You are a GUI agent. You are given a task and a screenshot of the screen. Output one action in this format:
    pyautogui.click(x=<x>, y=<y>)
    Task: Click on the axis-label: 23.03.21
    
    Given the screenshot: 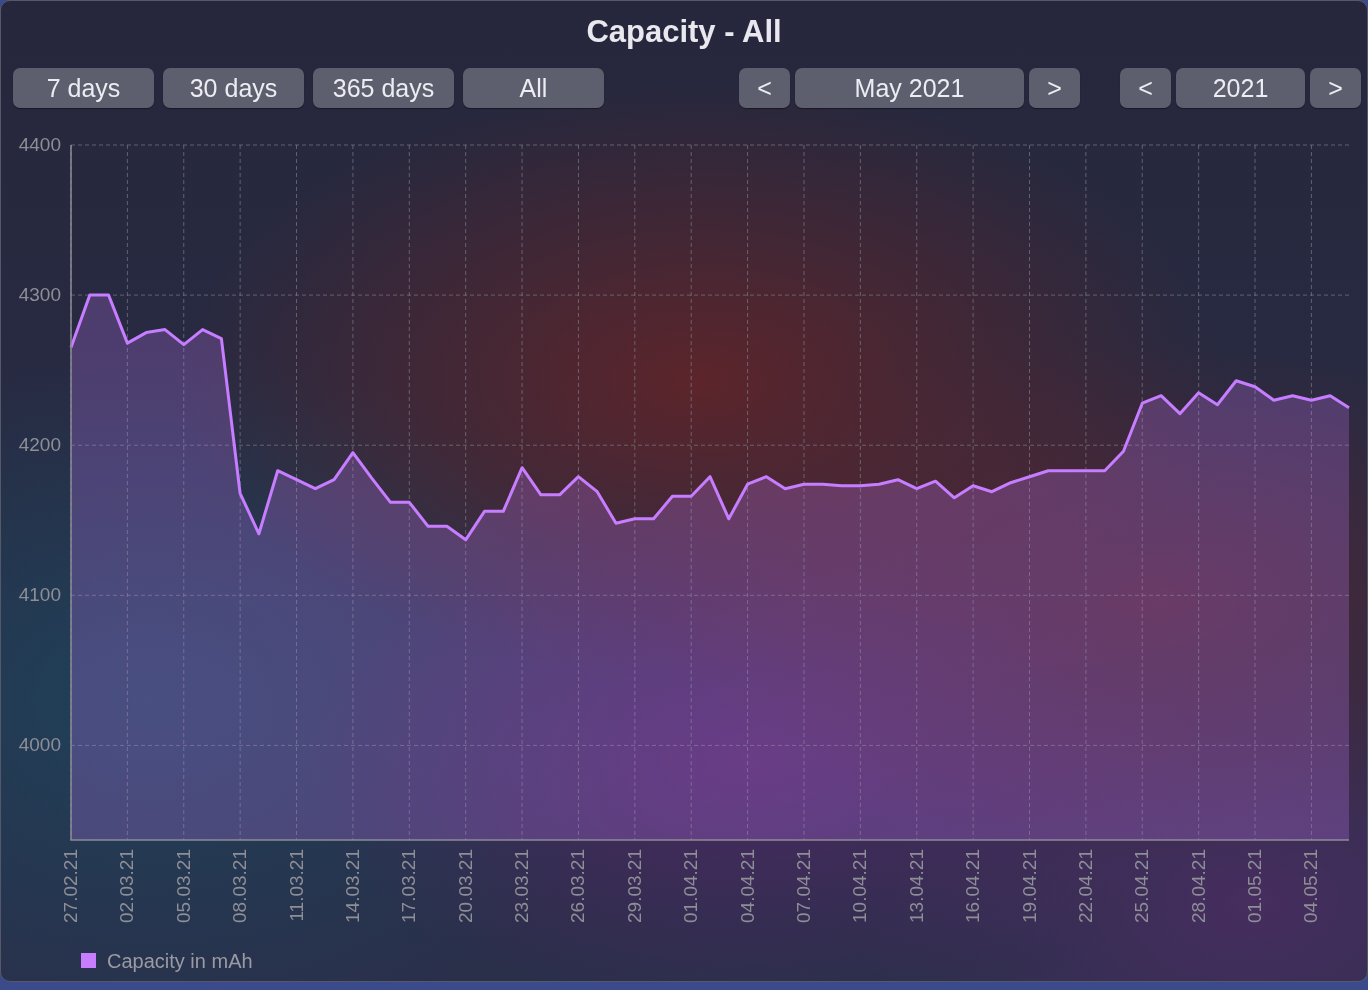 What is the action you would take?
    pyautogui.click(x=522, y=886)
    